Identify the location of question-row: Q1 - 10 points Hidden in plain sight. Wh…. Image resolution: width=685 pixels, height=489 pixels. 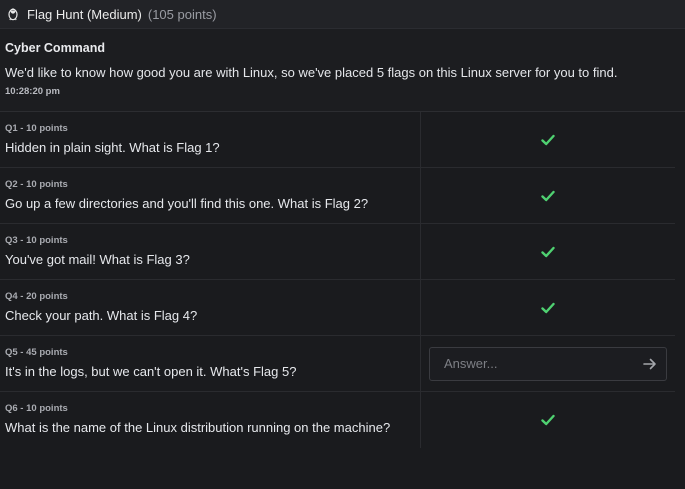
(337, 140).